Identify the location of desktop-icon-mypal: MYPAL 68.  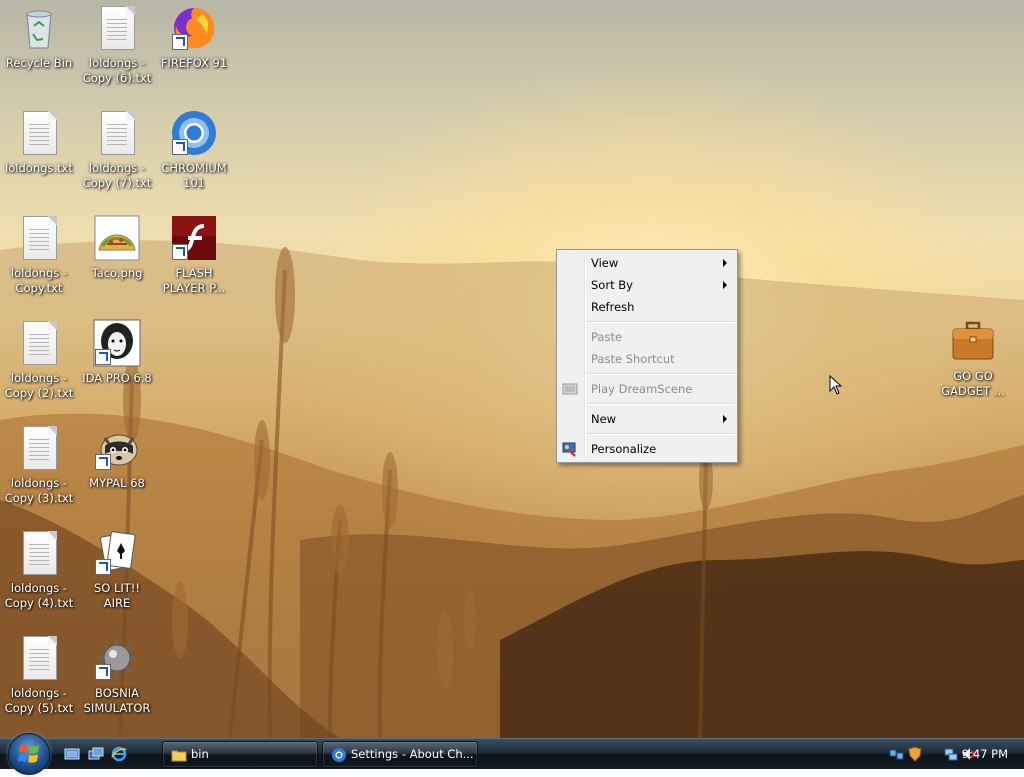
(117, 457).